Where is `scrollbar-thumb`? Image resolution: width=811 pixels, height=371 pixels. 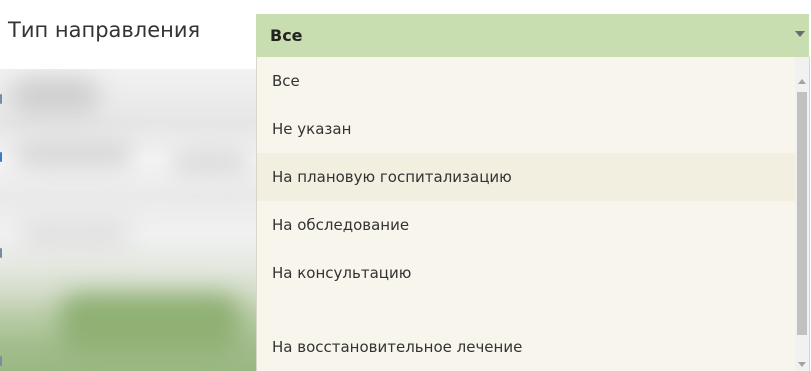
scrollbar-thumb is located at coordinates (802, 213).